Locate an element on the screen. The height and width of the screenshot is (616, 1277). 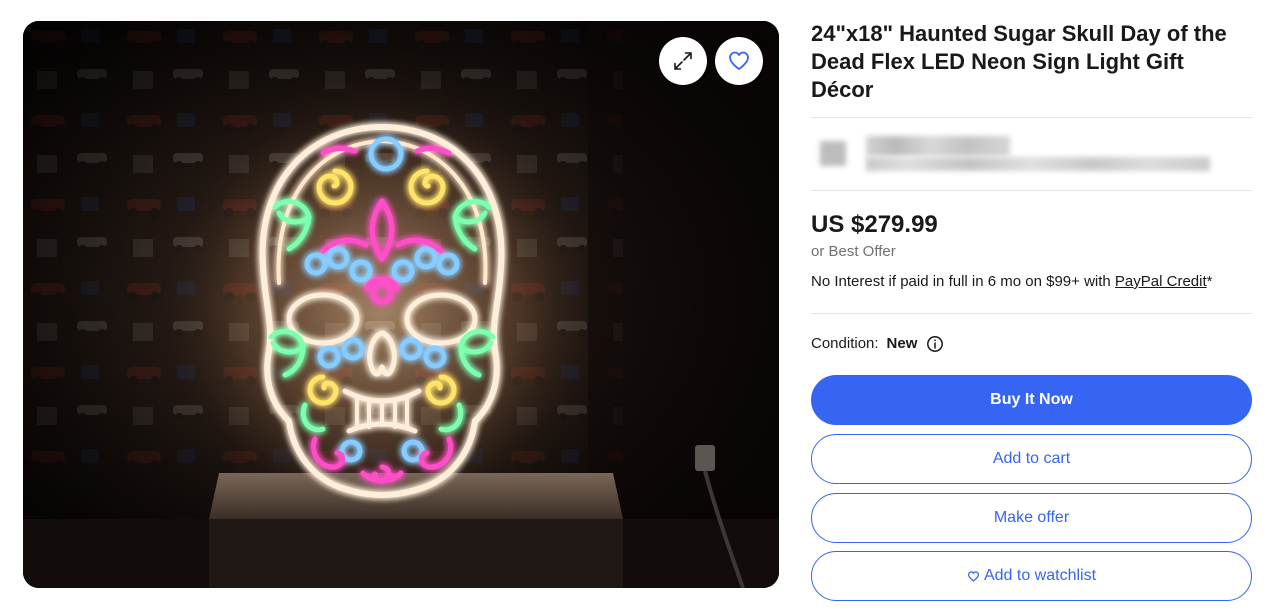
seller-avatar is located at coordinates (833, 153).